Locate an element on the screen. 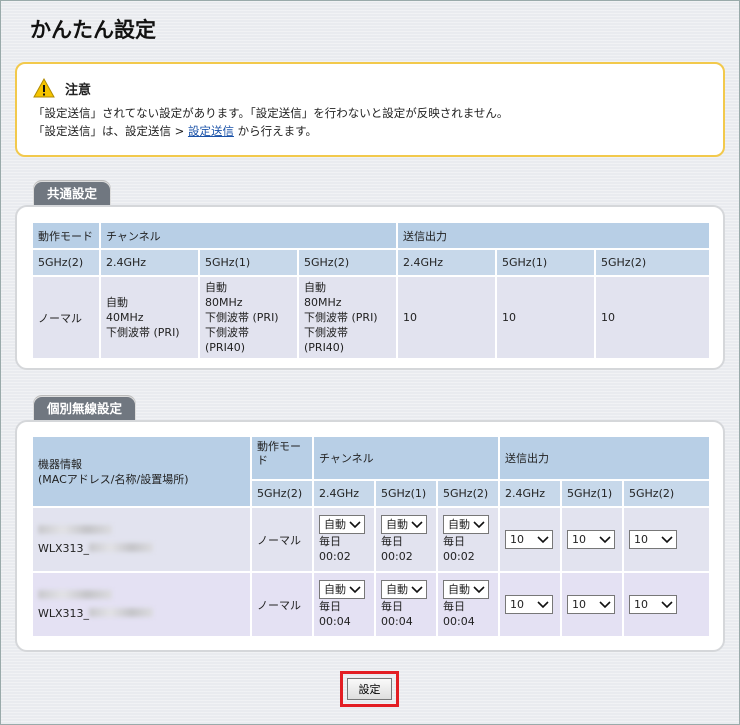  cell-device-info: WLX313_ is located at coordinates (141, 604).